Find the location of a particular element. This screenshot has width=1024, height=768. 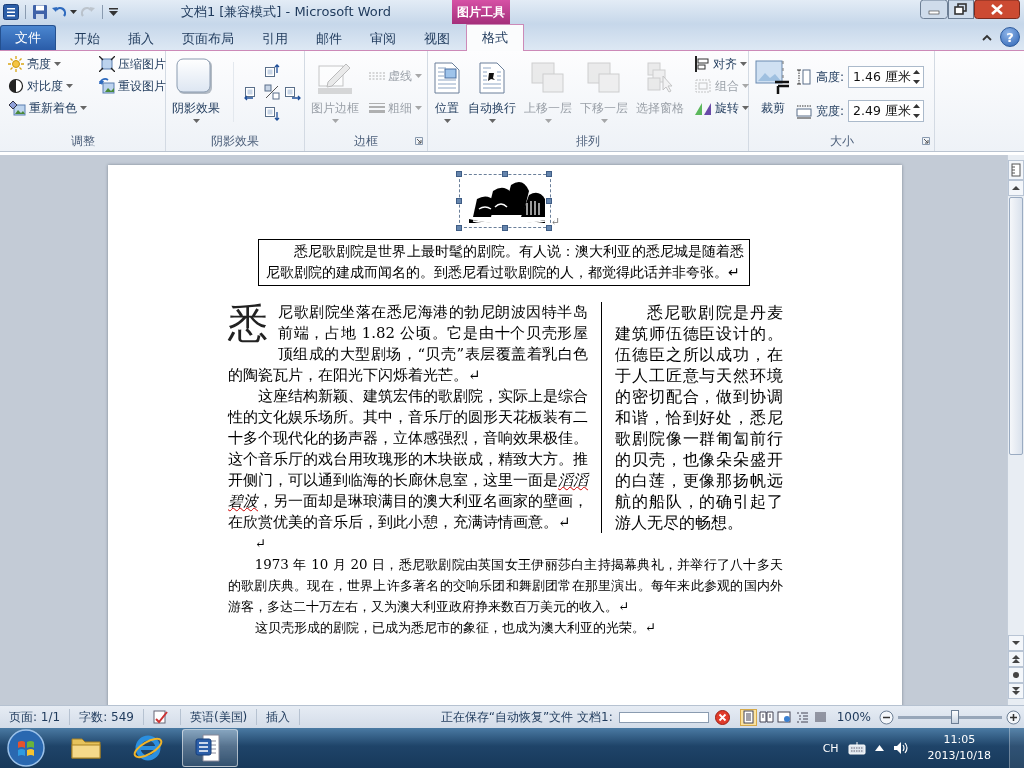

ribbon-tab: 格式 is located at coordinates (495, 37).